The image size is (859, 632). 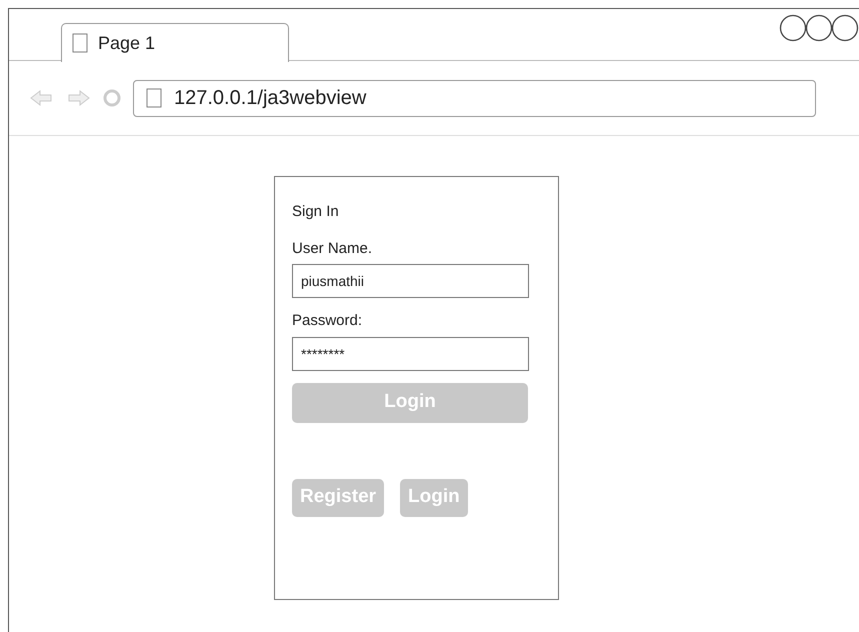 What do you see at coordinates (328, 321) in the screenshot?
I see `field-label: Password:` at bounding box center [328, 321].